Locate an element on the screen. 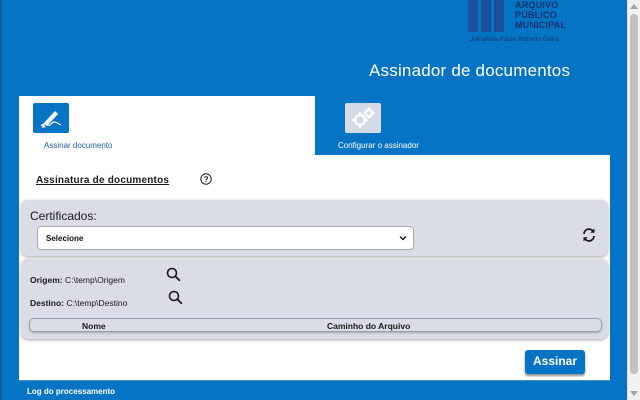 Image resolution: width=640 pixels, height=400 pixels. signature-icon is located at coordinates (51, 118).